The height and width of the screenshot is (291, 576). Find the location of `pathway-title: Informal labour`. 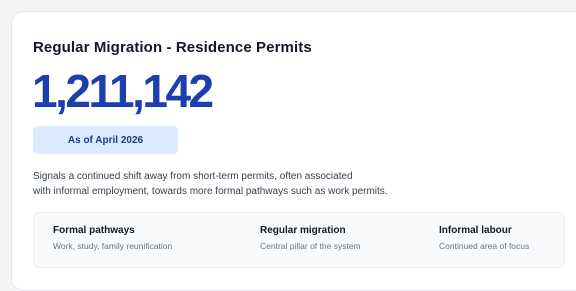

pathway-title: Informal labour is located at coordinates (475, 230).